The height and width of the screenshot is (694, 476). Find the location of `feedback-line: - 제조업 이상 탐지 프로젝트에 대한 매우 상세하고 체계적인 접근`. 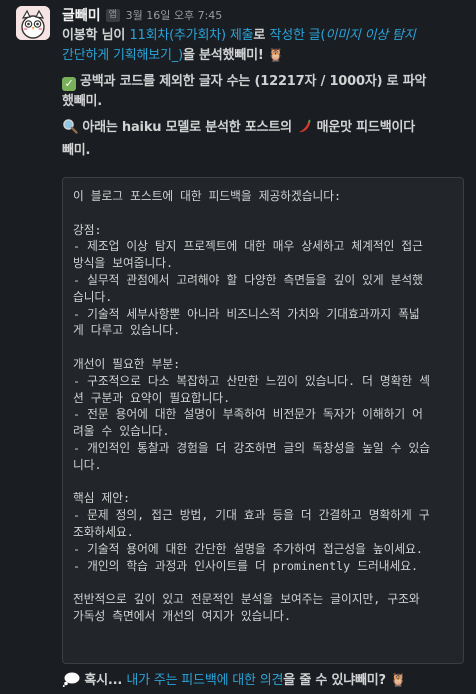

feedback-line: - 제조업 이상 탐지 프로젝트에 대한 매우 상세하고 체계적인 접근 is located at coordinates (248, 246).